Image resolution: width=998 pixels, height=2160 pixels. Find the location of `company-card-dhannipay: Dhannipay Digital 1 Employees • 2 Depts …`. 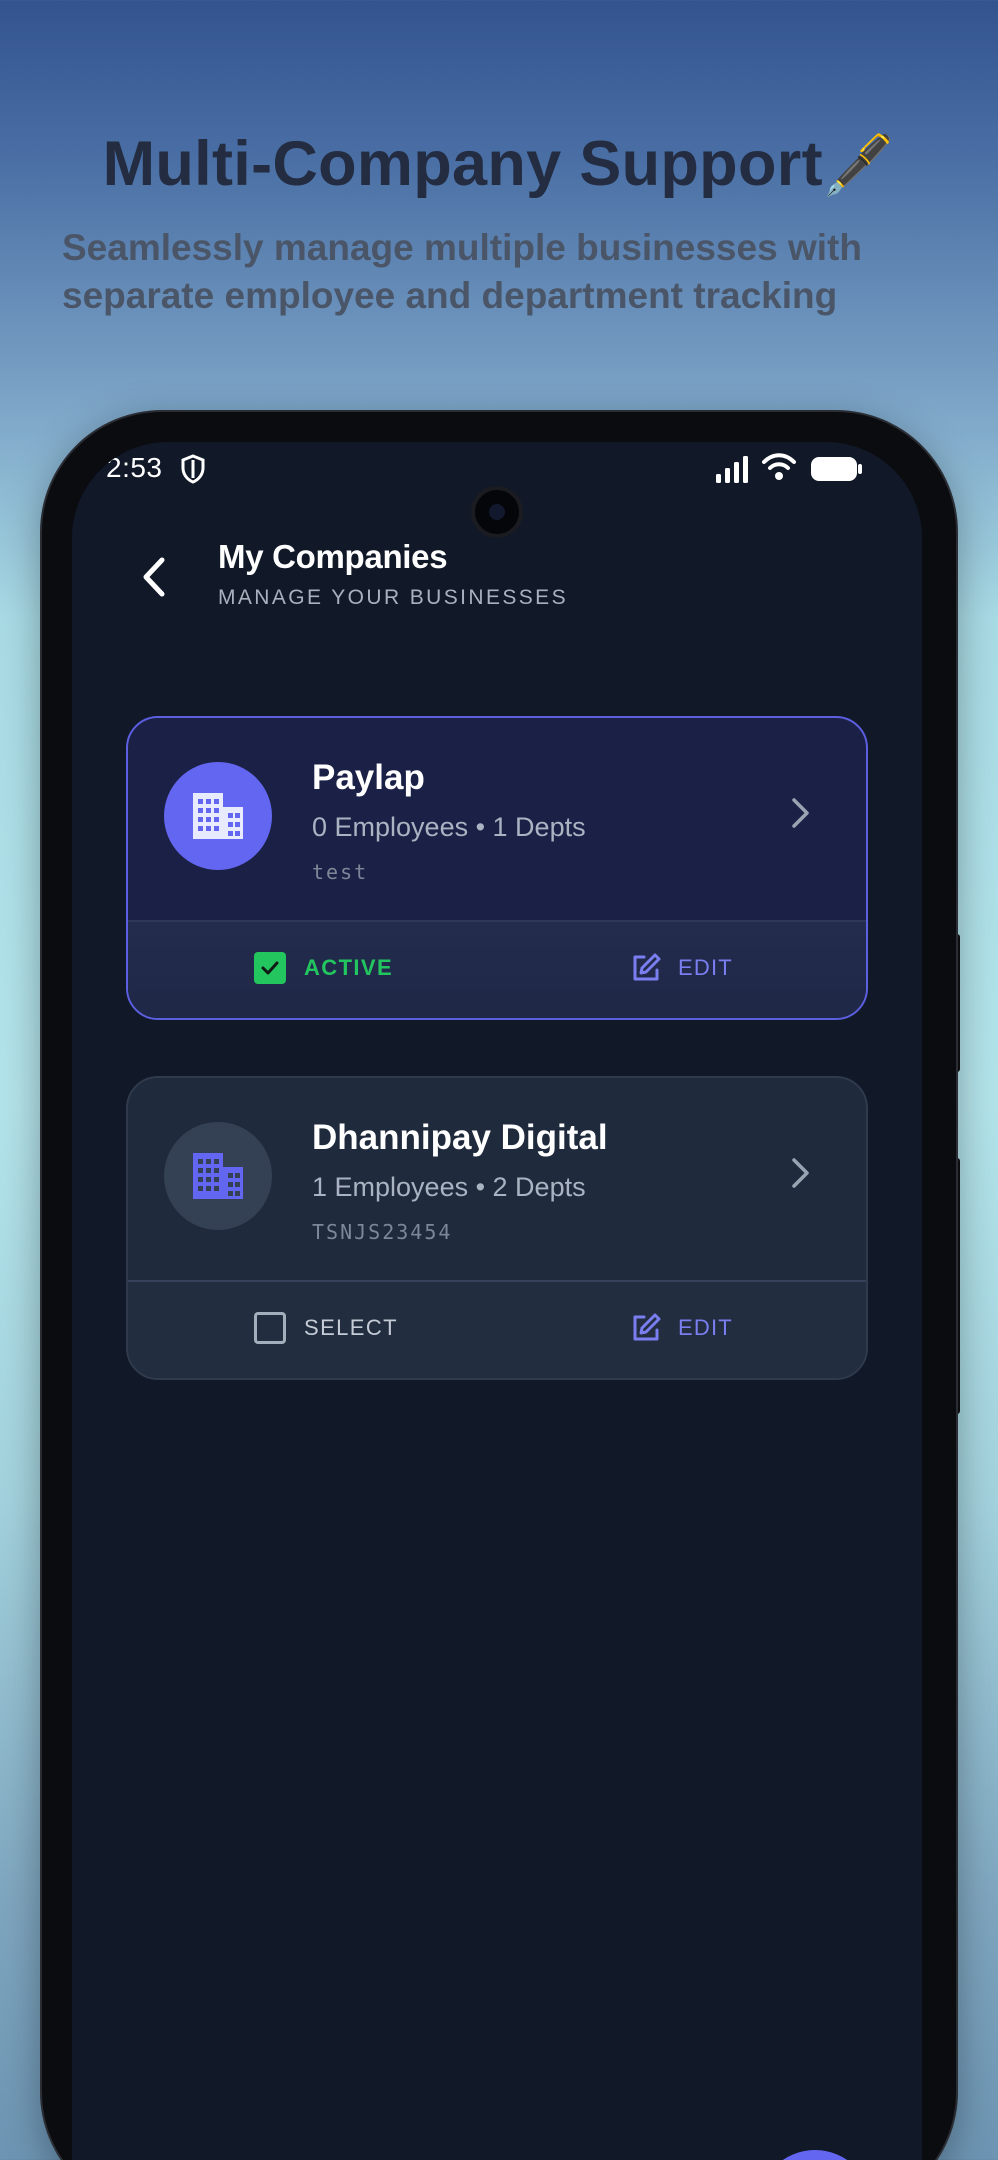

company-card-dhannipay: Dhannipay Digital 1 Employees • 2 Depts … is located at coordinates (497, 1228).